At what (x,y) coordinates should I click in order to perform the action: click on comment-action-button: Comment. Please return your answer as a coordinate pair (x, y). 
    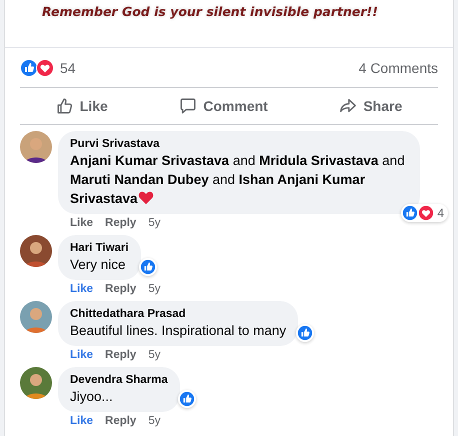
    Looking at the image, I should click on (223, 106).